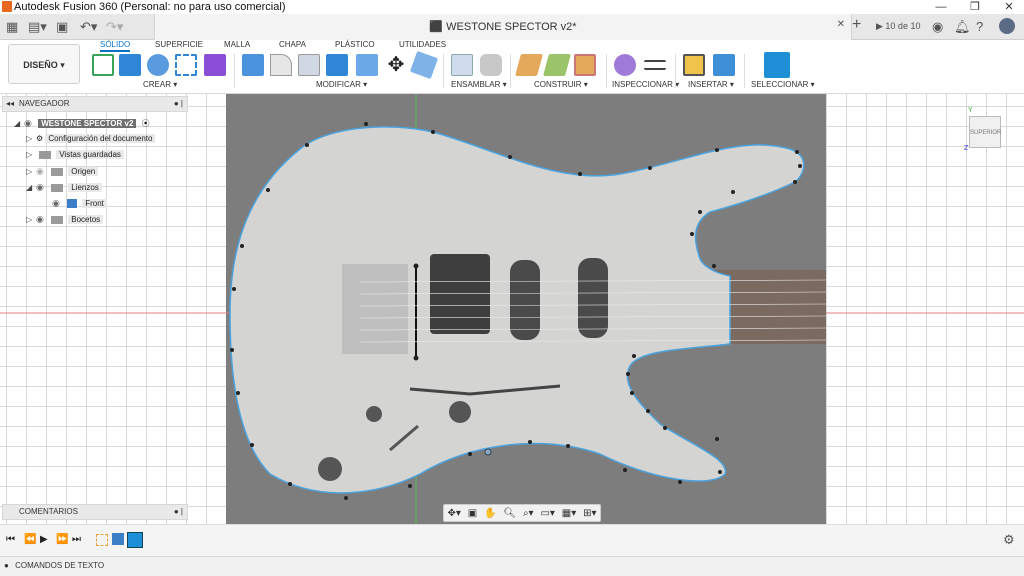 The image size is (1024, 576). I want to click on folder-icon, so click(45, 154).